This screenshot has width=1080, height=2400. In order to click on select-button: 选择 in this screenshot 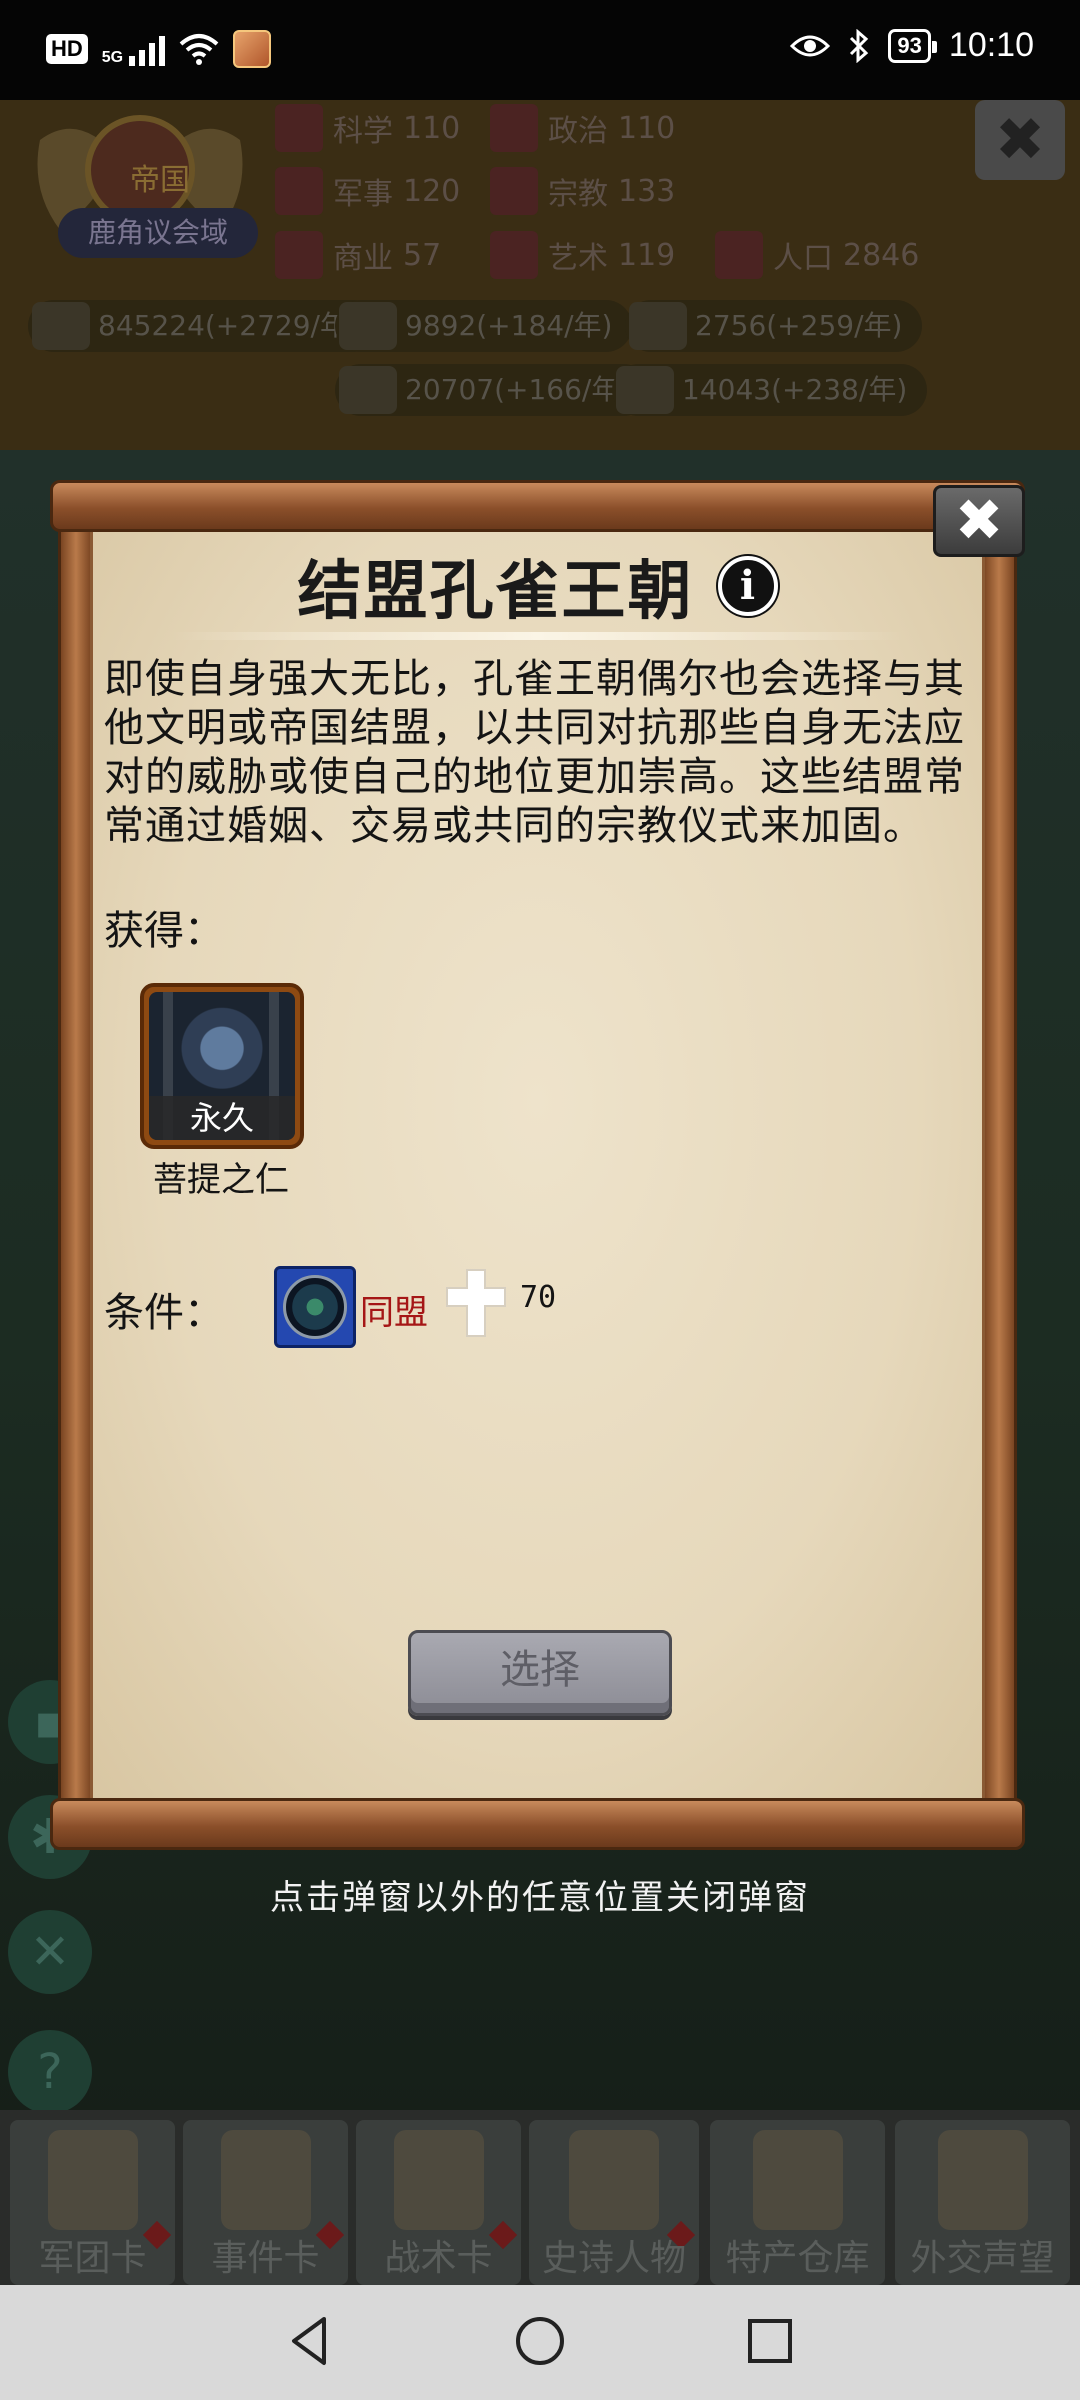, I will do `click(540, 1673)`.